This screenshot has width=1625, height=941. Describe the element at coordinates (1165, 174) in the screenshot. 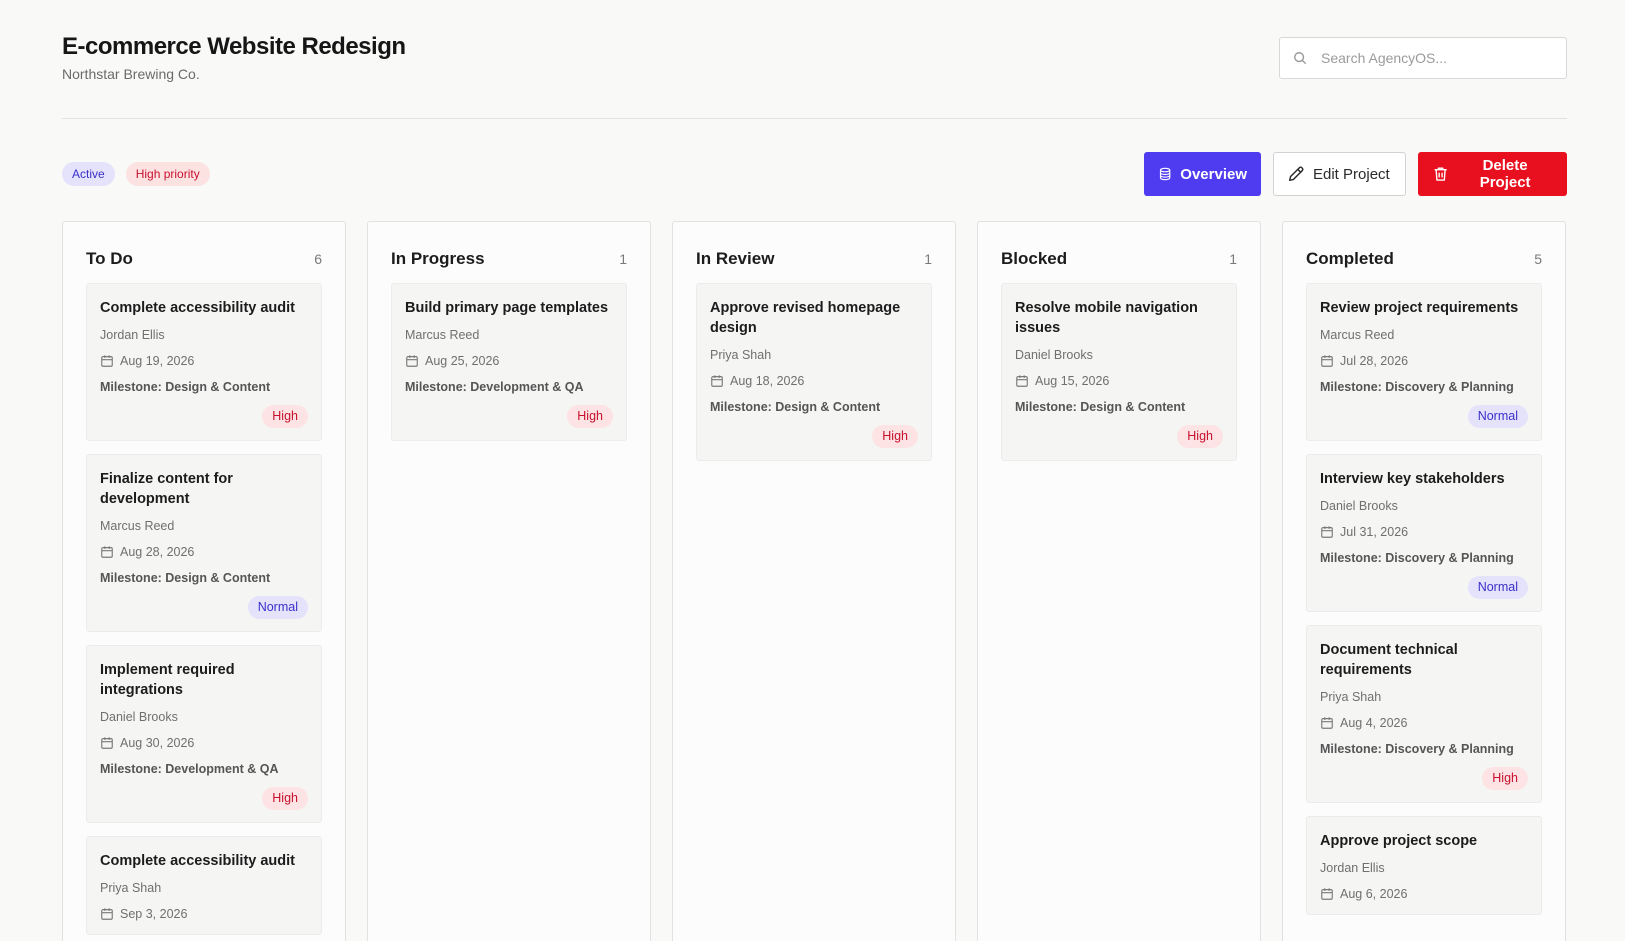

I see `database-icon` at that location.